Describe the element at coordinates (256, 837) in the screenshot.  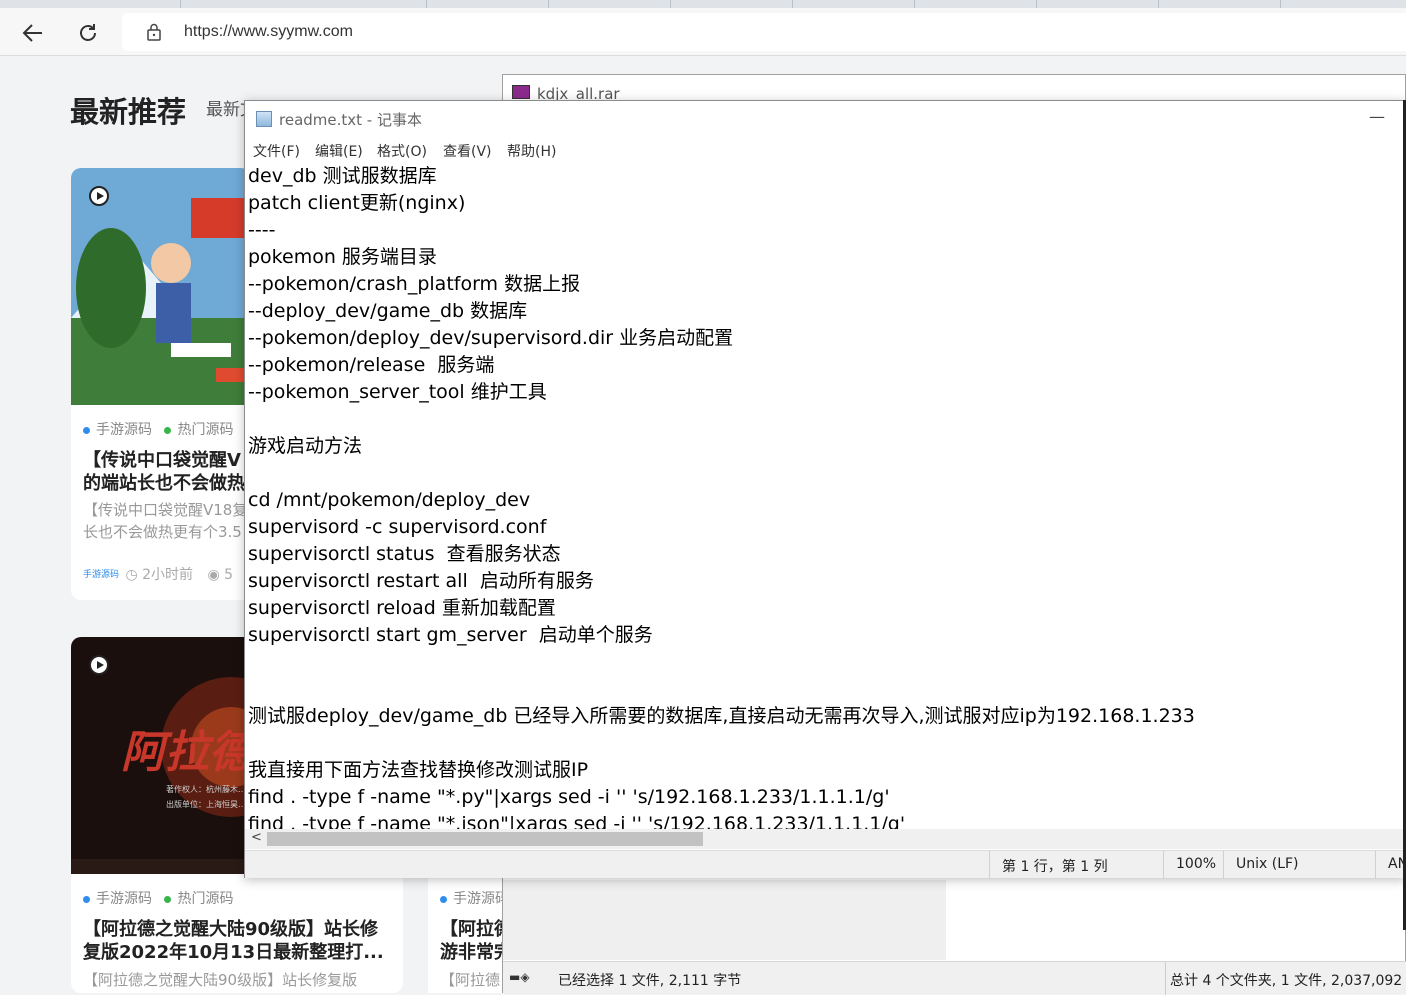
I see `scroll-left-icon: <` at that location.